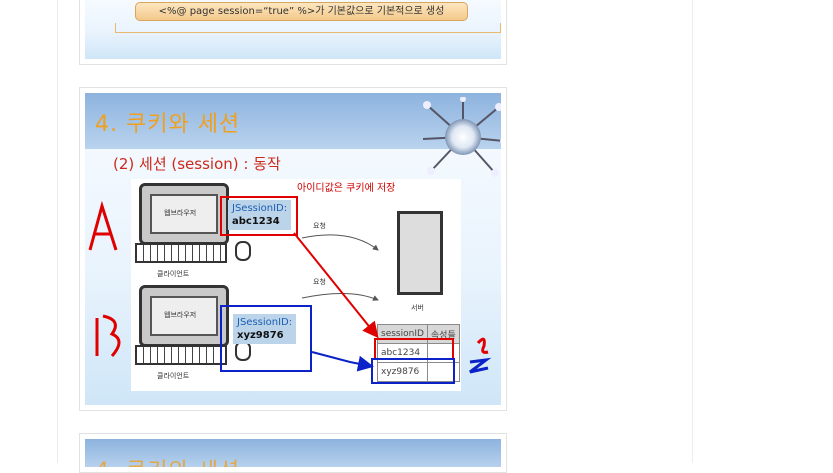 This screenshot has width=833, height=473. Describe the element at coordinates (293, 453) in the screenshot. I see `slide-card-3: 4. 쿠키와 세션` at that location.